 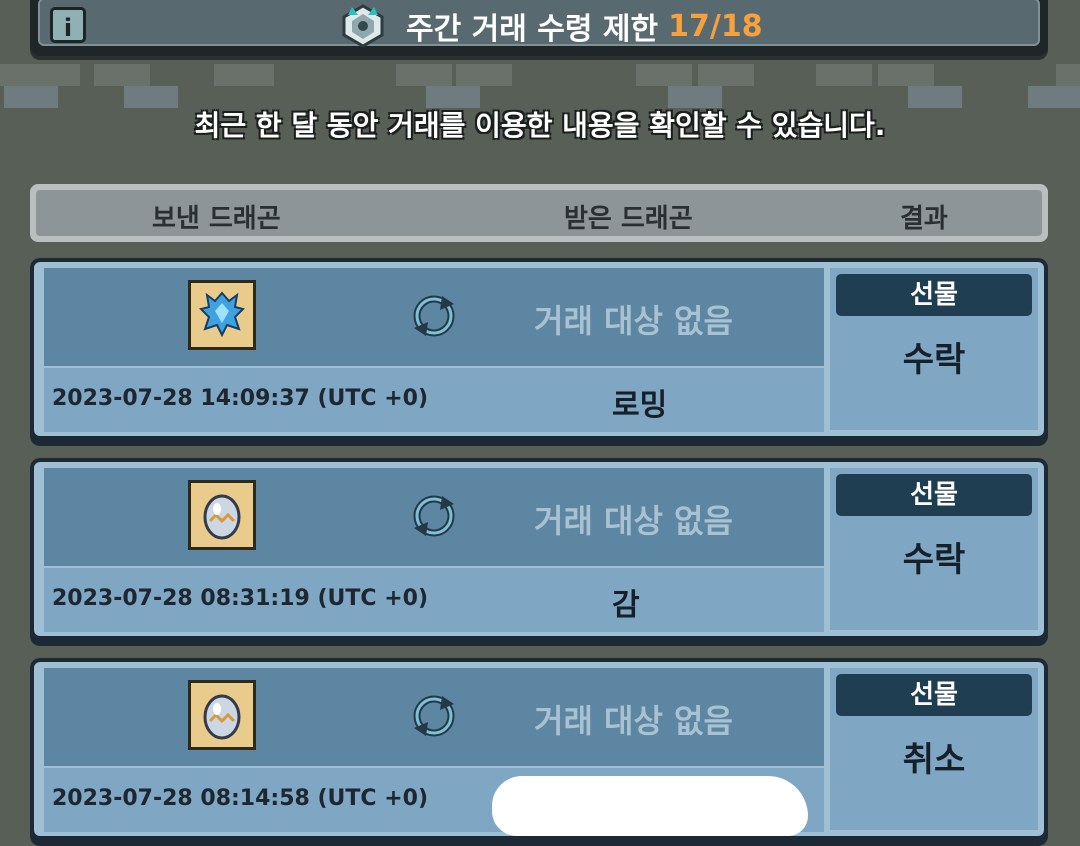 I want to click on limit-count: 17/18, so click(x=715, y=26).